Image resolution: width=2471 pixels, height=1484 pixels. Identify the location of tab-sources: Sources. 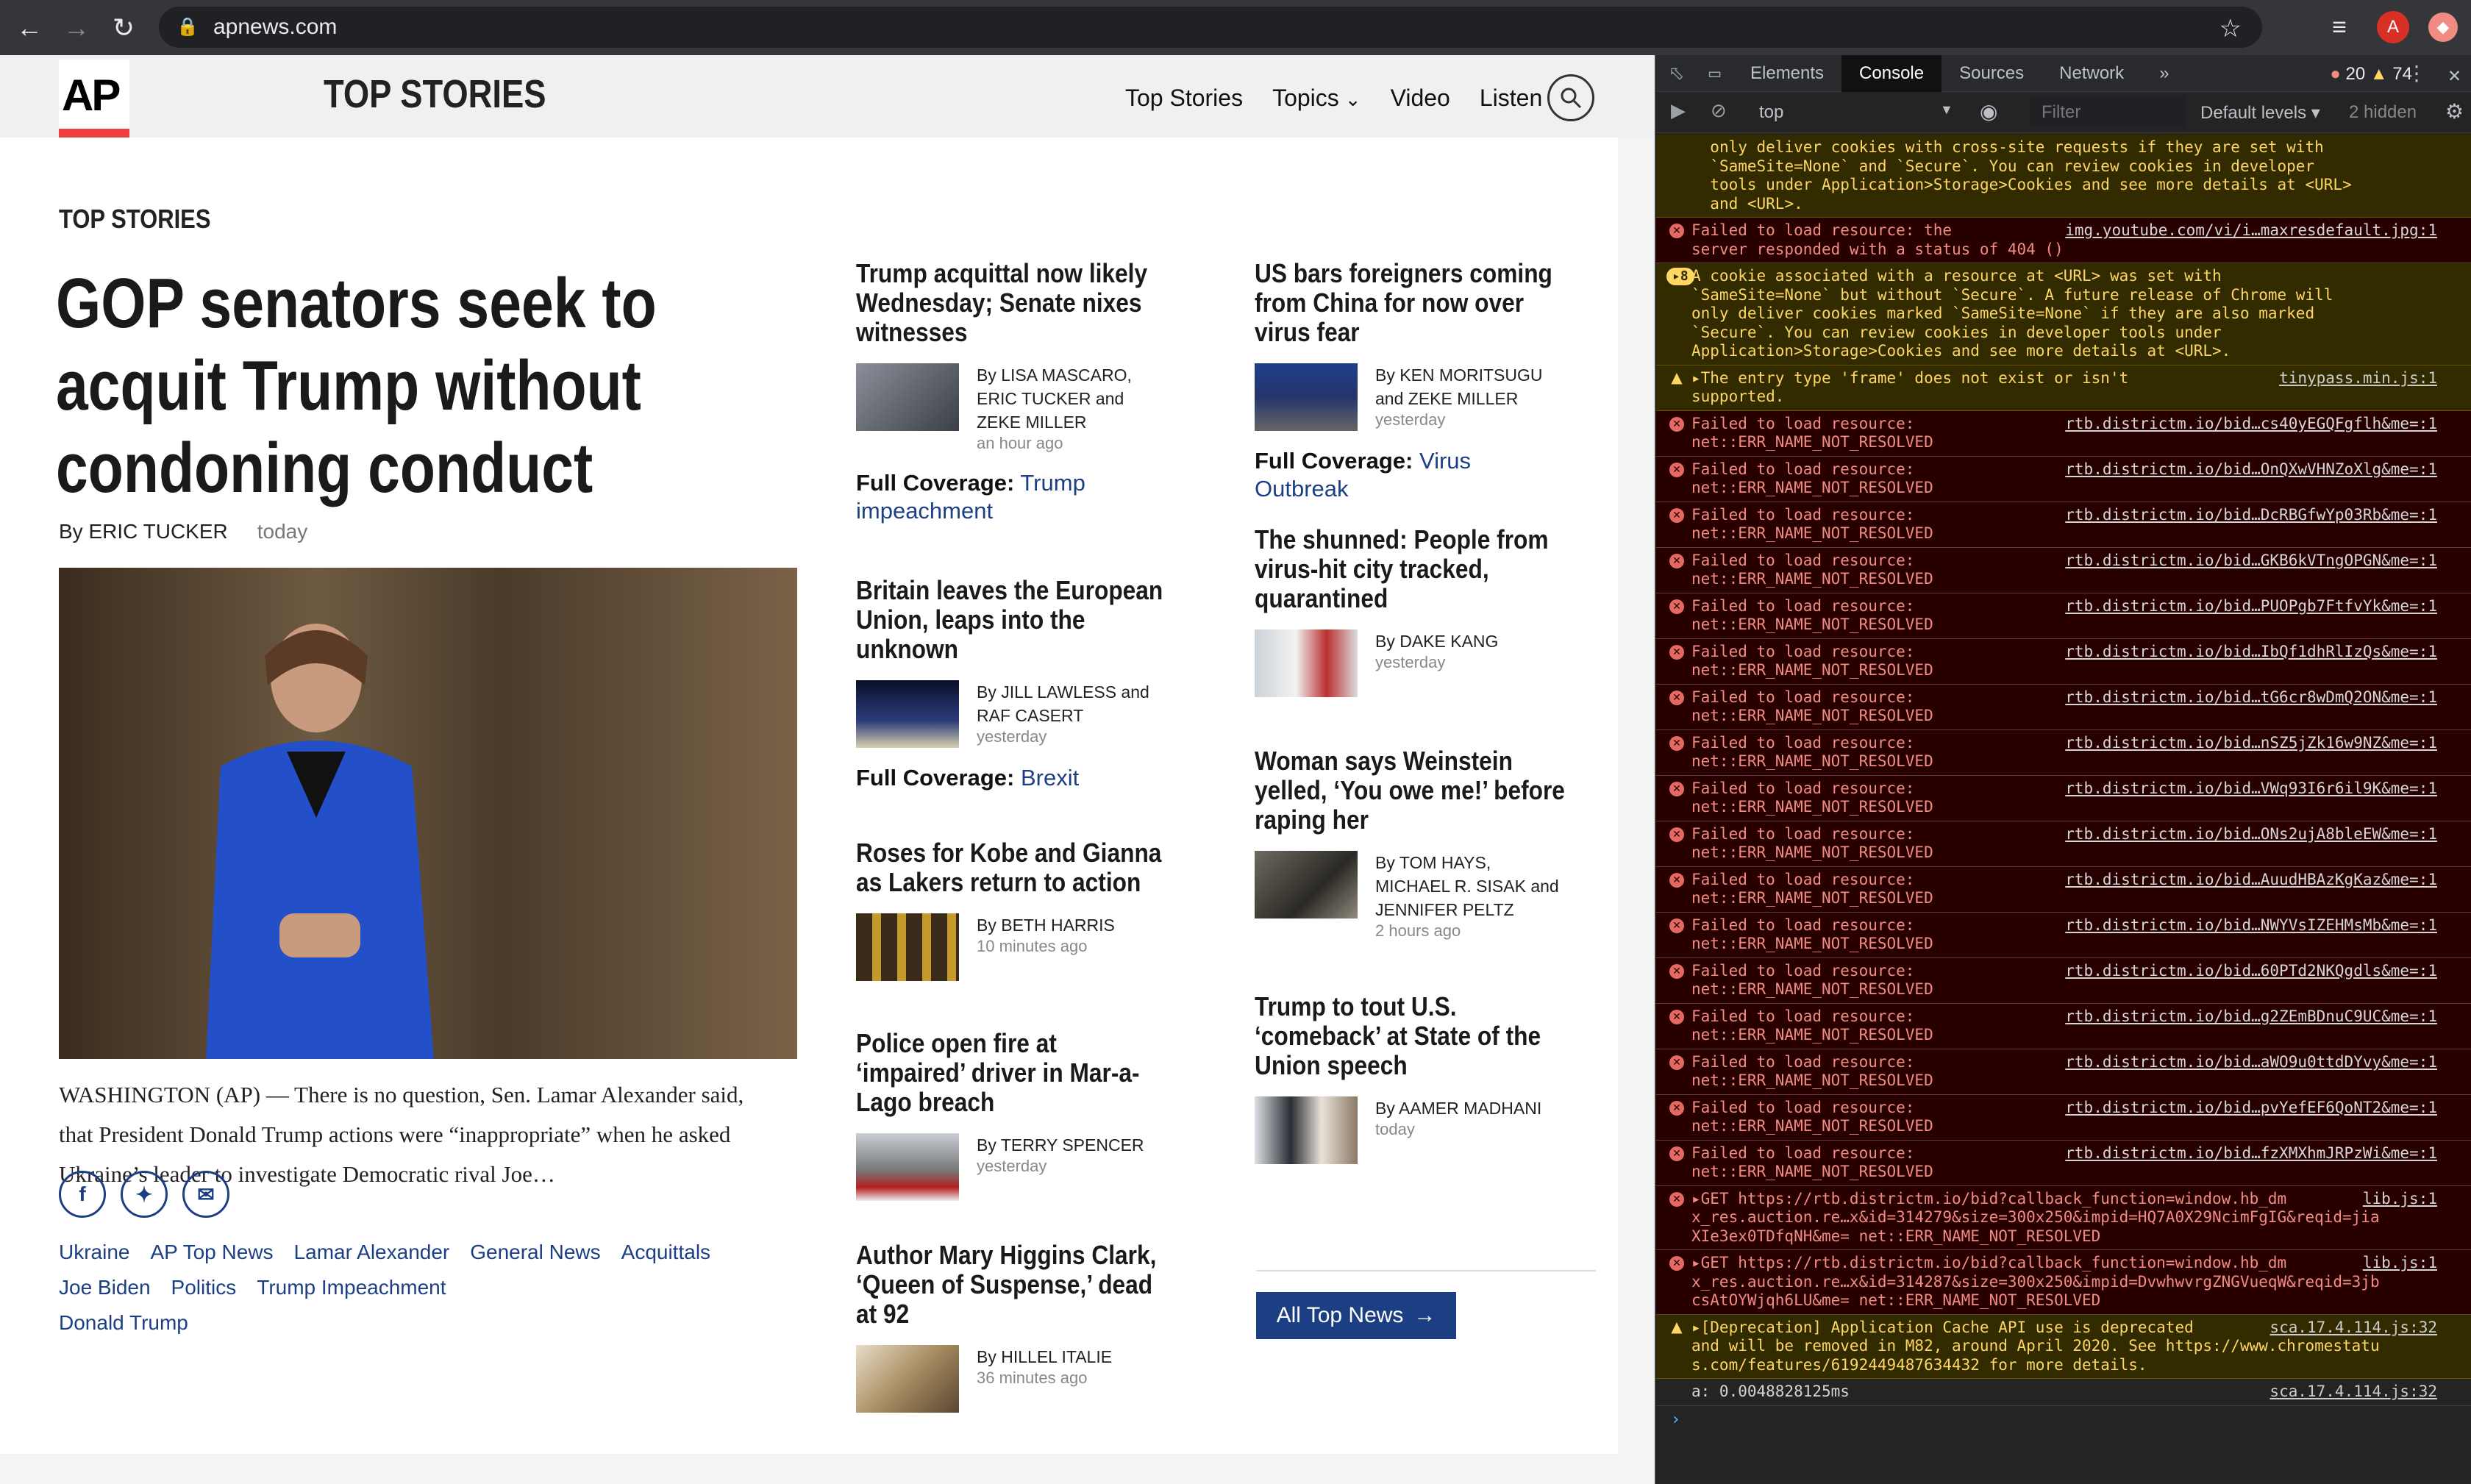
(1992, 73).